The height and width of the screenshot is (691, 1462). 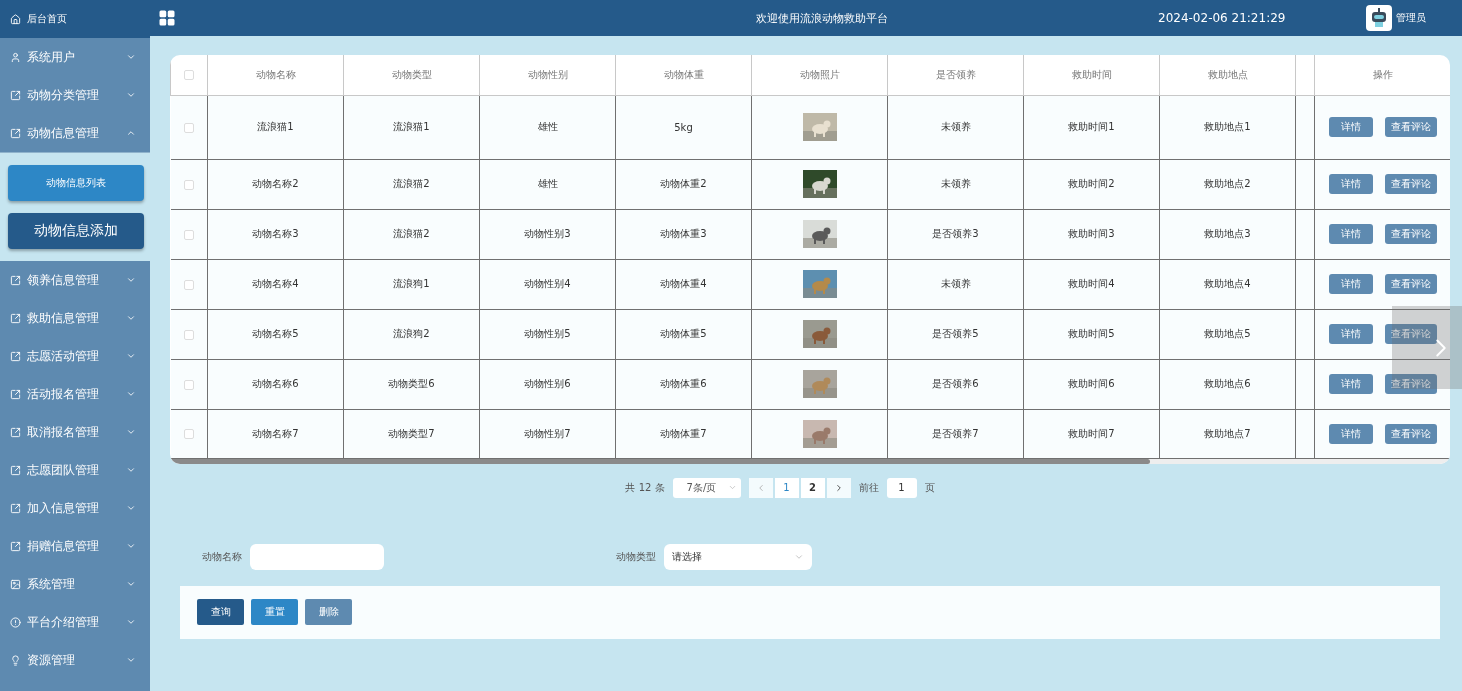 What do you see at coordinates (75, 660) in the screenshot?
I see `menu-item: 资源管理` at bounding box center [75, 660].